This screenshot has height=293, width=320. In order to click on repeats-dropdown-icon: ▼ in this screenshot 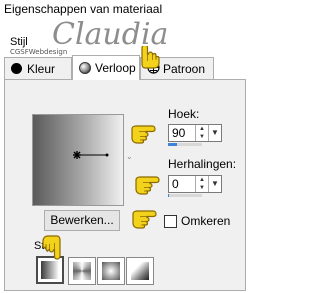, I will do `click(214, 184)`.